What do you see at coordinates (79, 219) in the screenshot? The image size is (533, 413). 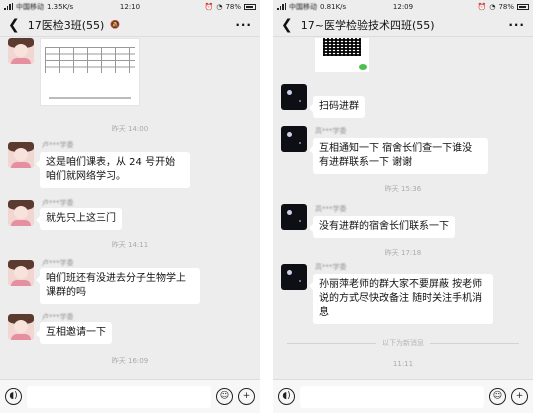 I see `message-bubble: 就先只上这三门` at bounding box center [79, 219].